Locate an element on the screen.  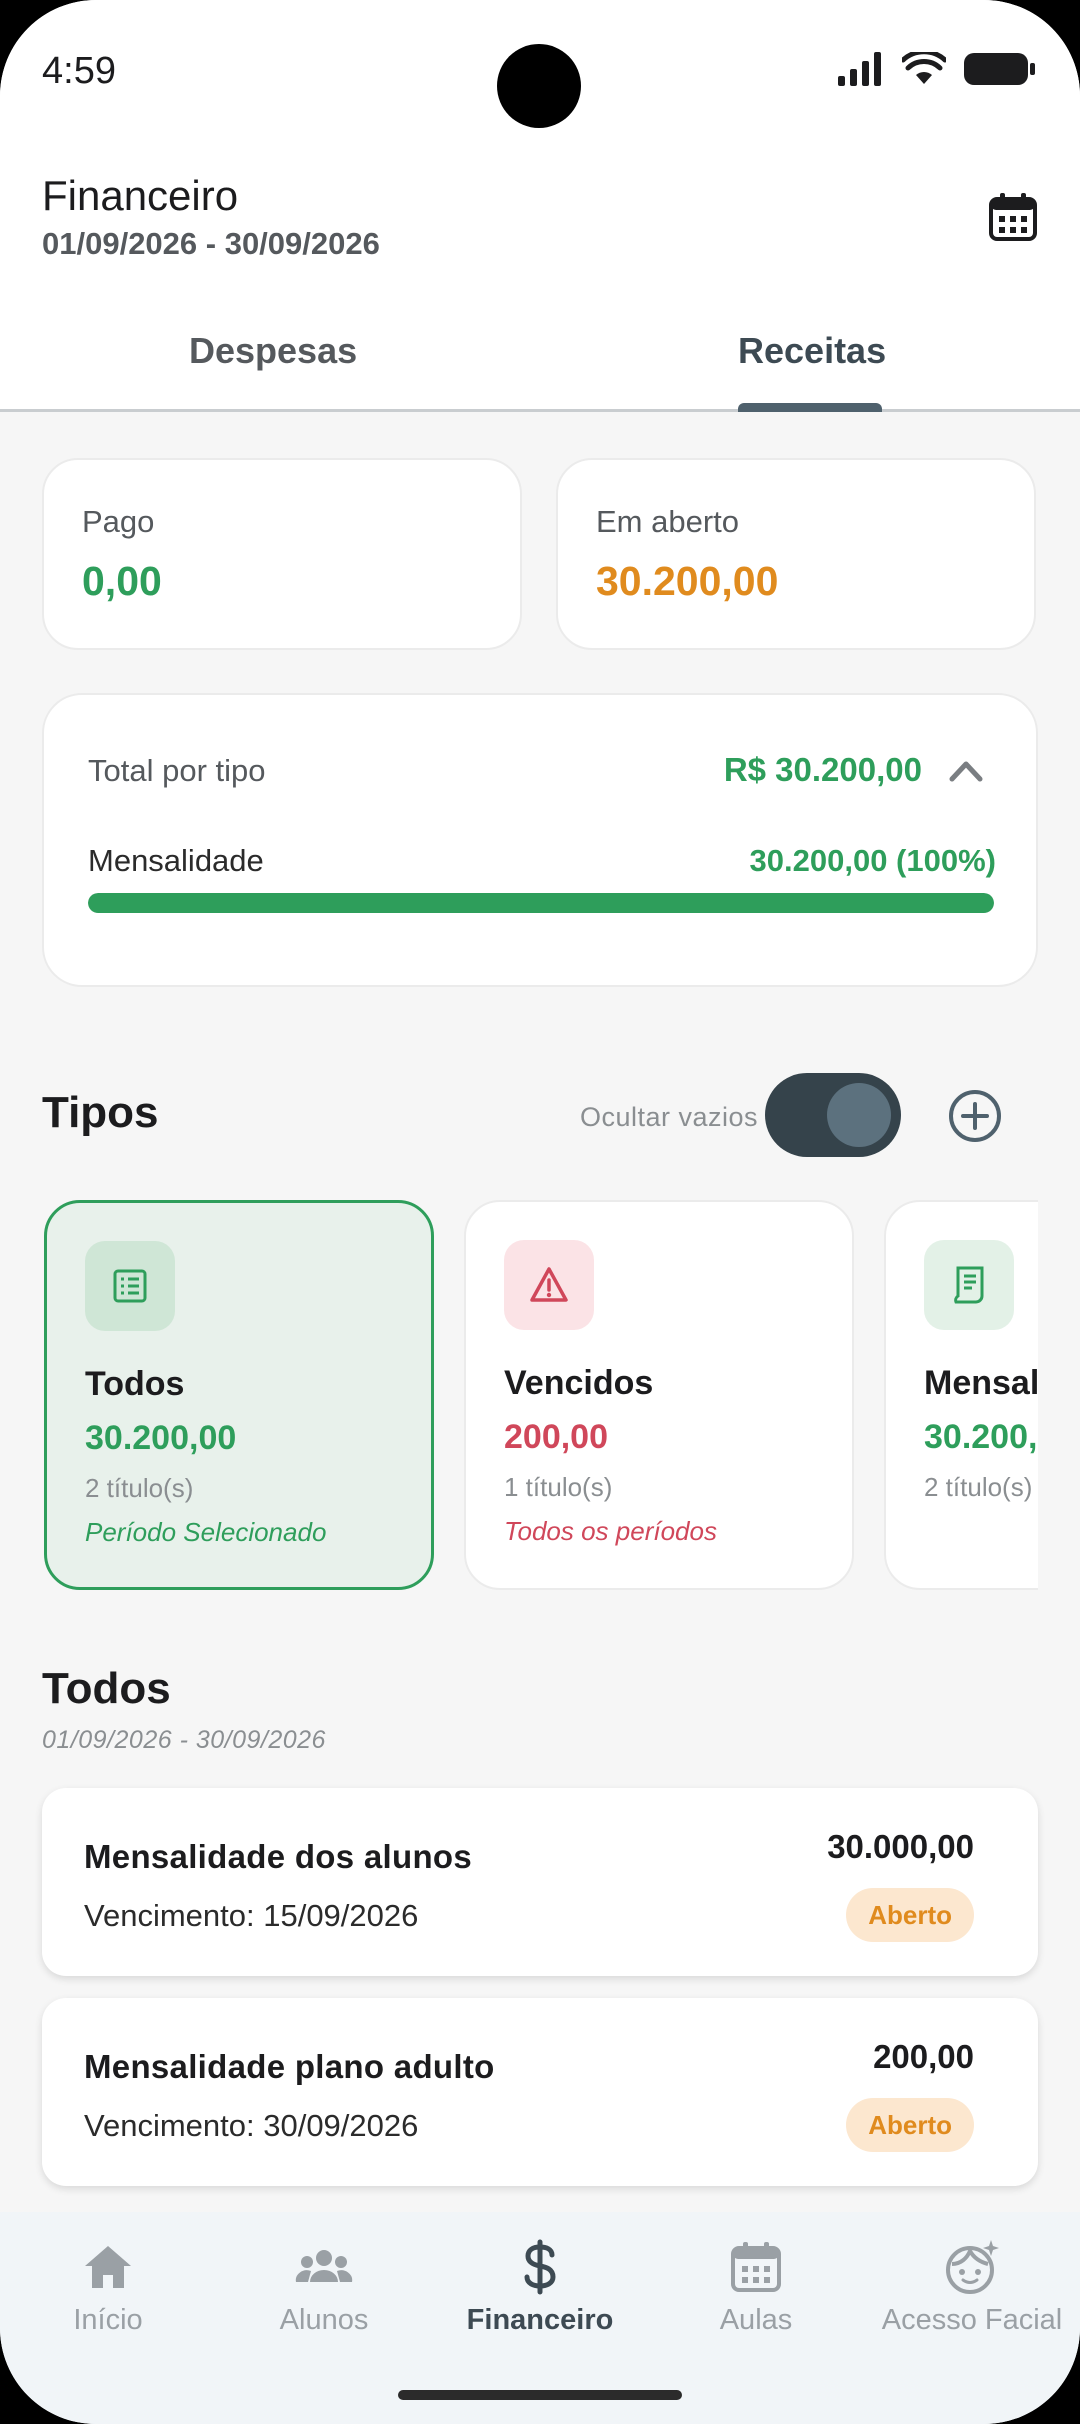
tipo-value: 200,00 is located at coordinates (556, 1437).